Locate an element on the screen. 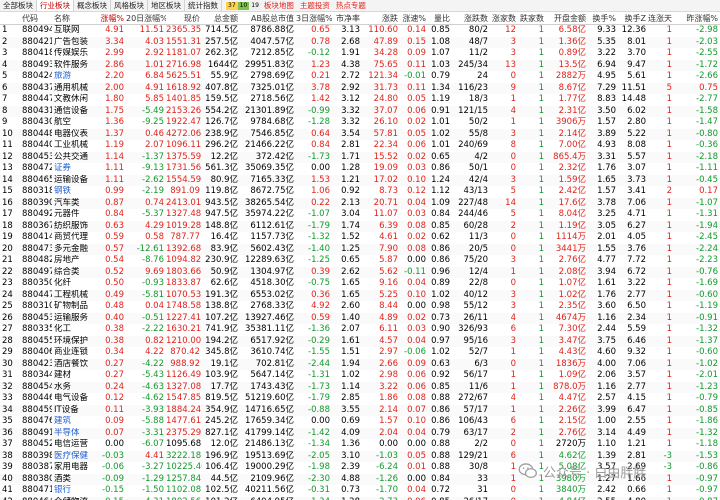  col-header-adv-decl: 涨跌数 is located at coordinates (471, 18).